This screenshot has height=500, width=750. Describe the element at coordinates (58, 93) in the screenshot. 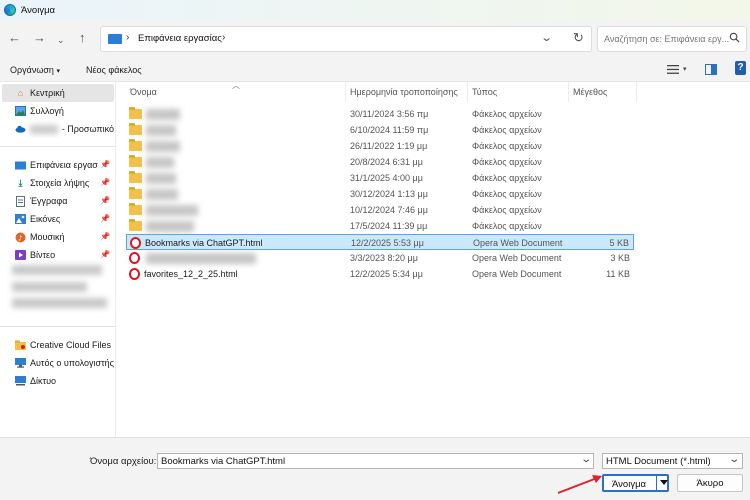

I see `sidebar-item-home: ⌂ Κεντρική` at that location.